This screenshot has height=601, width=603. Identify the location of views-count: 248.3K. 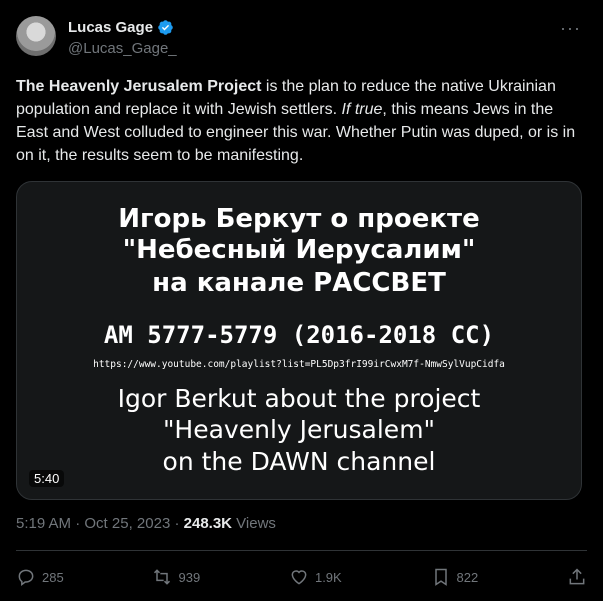
(208, 523).